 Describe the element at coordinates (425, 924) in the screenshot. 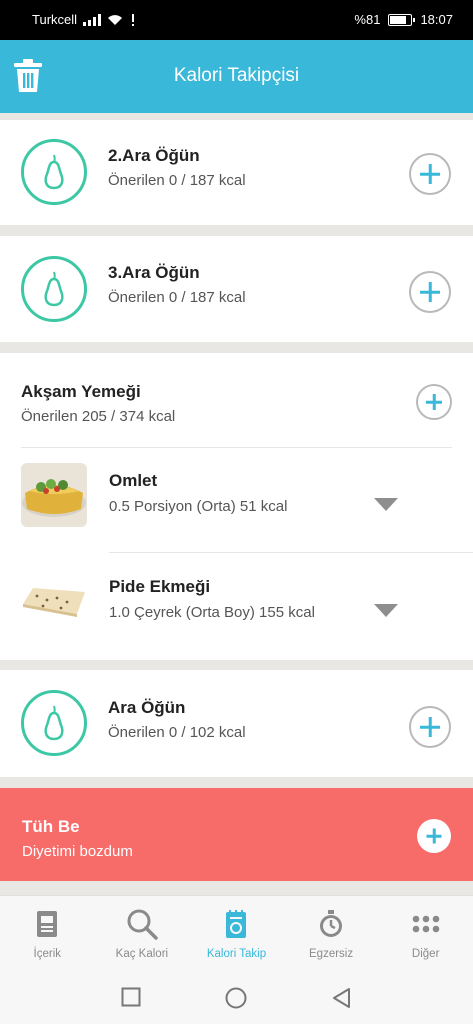

I see `more-icon` at that location.